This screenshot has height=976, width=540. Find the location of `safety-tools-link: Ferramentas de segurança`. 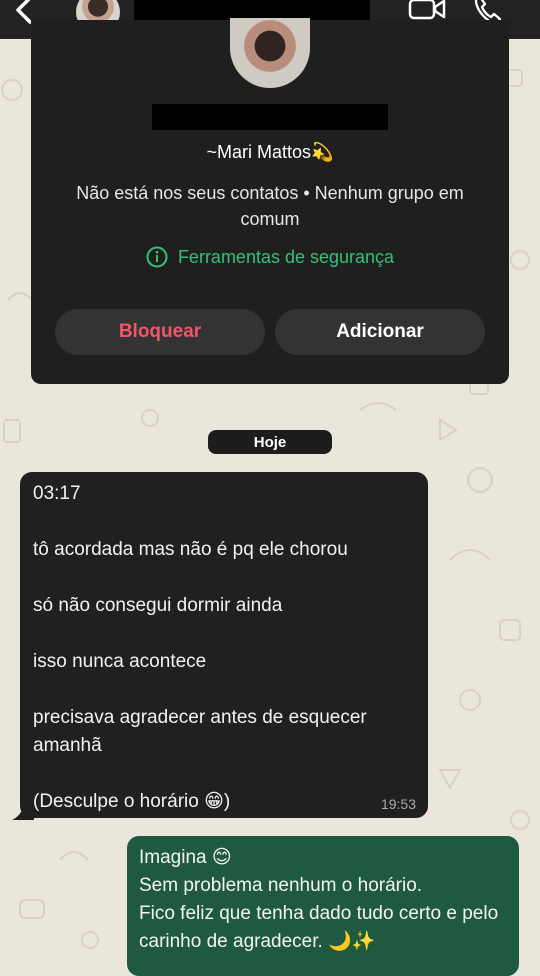

safety-tools-link: Ferramentas de segurança is located at coordinates (270, 257).